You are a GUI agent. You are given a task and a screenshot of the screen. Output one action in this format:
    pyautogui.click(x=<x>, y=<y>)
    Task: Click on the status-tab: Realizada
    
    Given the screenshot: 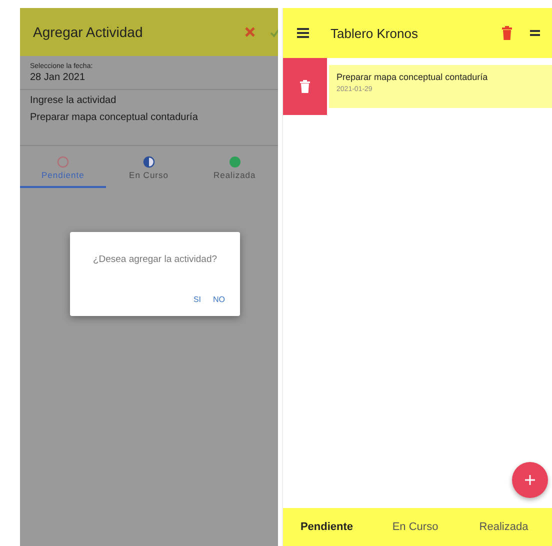 What is the action you would take?
    pyautogui.click(x=235, y=172)
    